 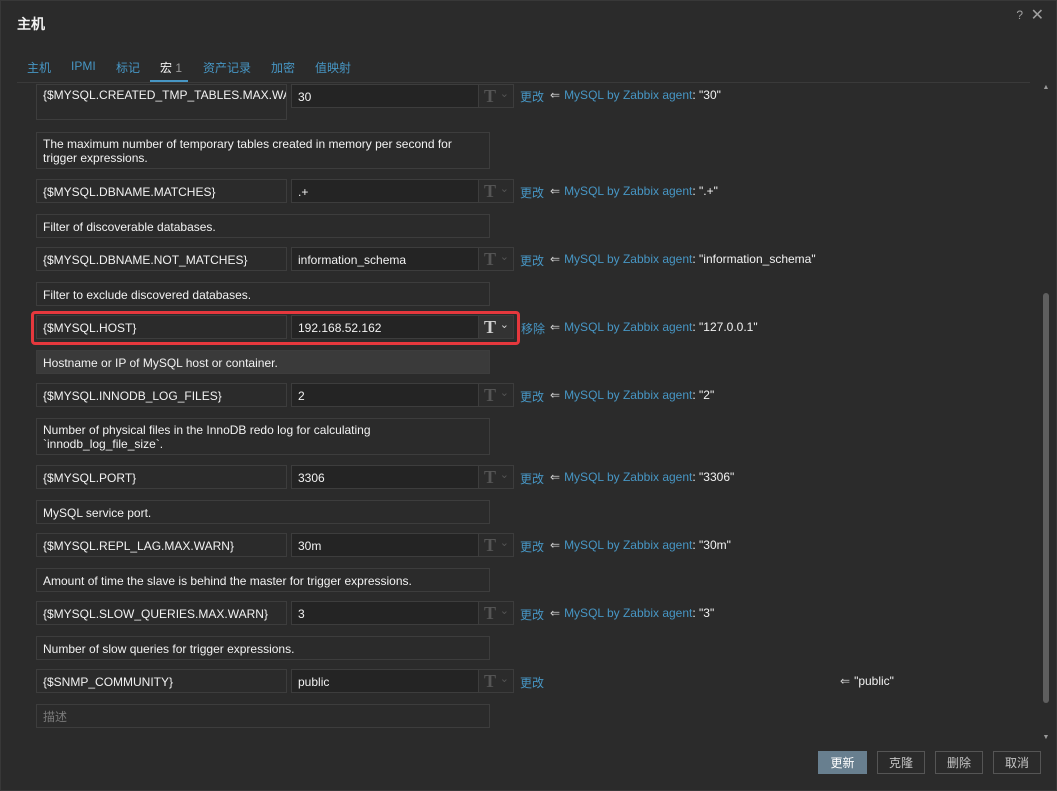 I want to click on inherited-value: ⇐ MySQL by Zabbix agent: "127.0.0.1", so click(x=654, y=327).